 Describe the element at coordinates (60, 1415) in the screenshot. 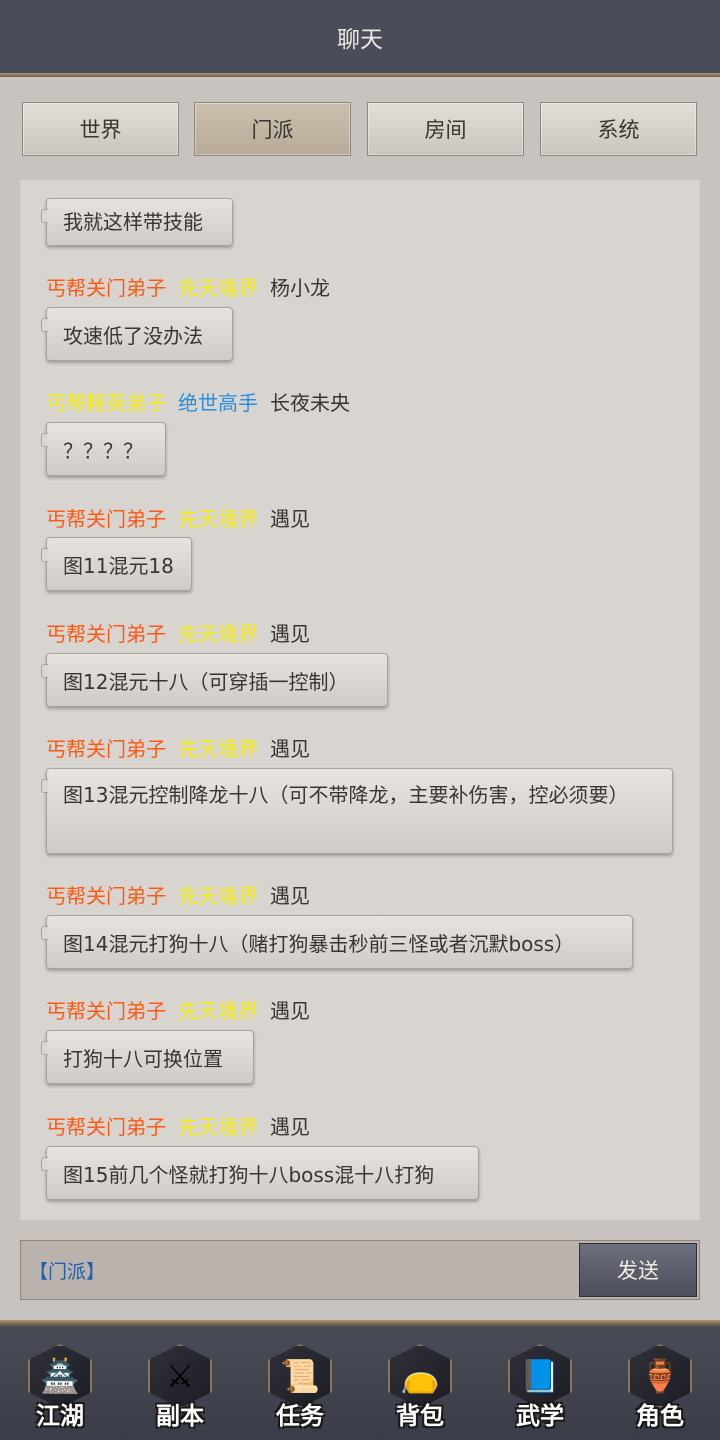

I see `nav-label: 江湖` at that location.